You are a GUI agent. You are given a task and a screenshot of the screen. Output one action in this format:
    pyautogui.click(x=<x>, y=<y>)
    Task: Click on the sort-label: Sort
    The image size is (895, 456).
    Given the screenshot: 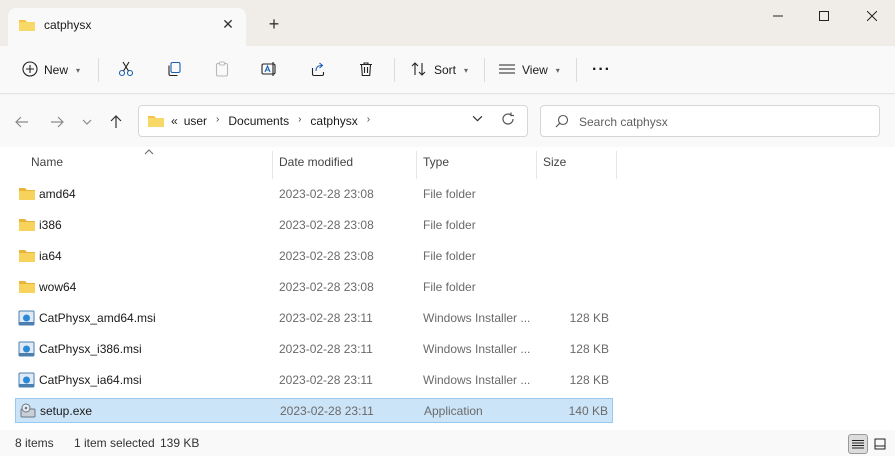 What is the action you would take?
    pyautogui.click(x=445, y=70)
    